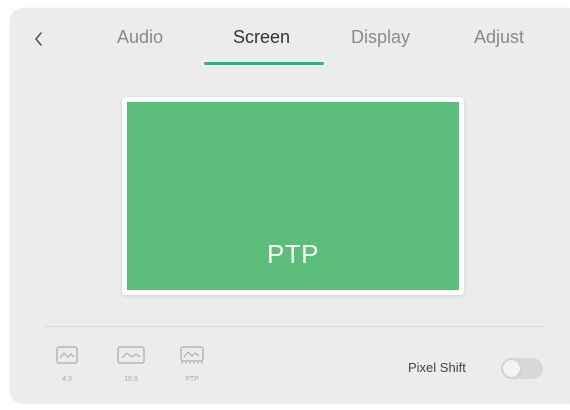  Describe the element at coordinates (192, 370) in the screenshot. I see `aspect-ptp-button: PTP` at that location.